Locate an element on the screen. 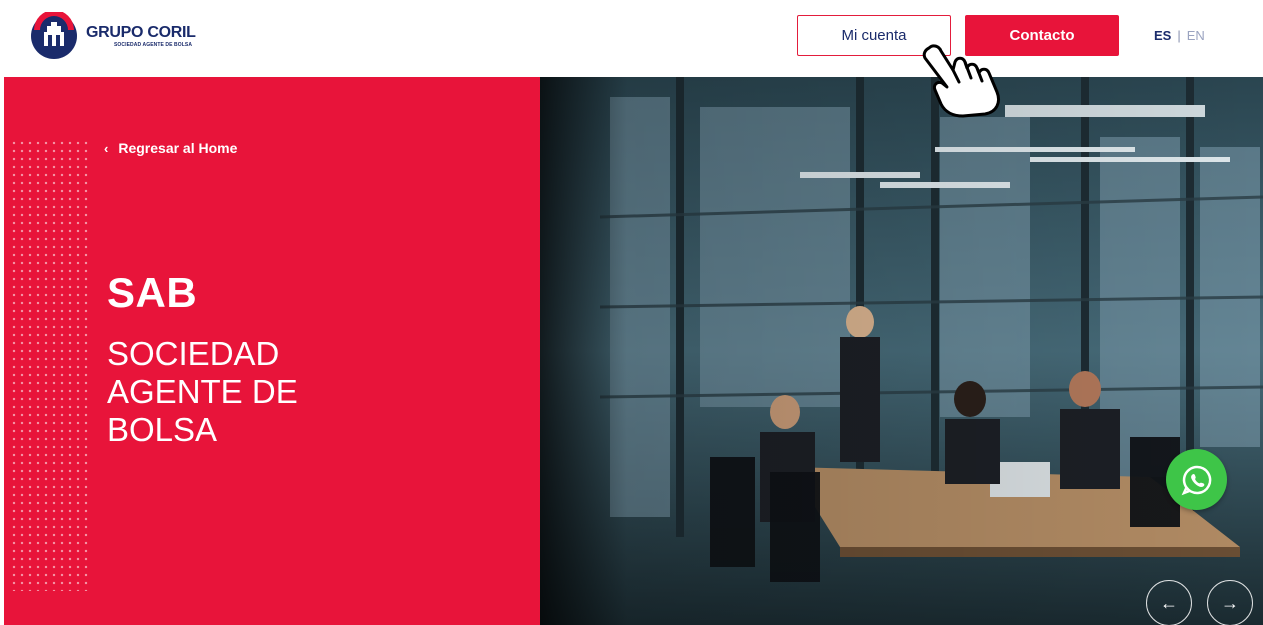 This screenshot has height=625, width=1263. hero-title: SAB is located at coordinates (152, 292).